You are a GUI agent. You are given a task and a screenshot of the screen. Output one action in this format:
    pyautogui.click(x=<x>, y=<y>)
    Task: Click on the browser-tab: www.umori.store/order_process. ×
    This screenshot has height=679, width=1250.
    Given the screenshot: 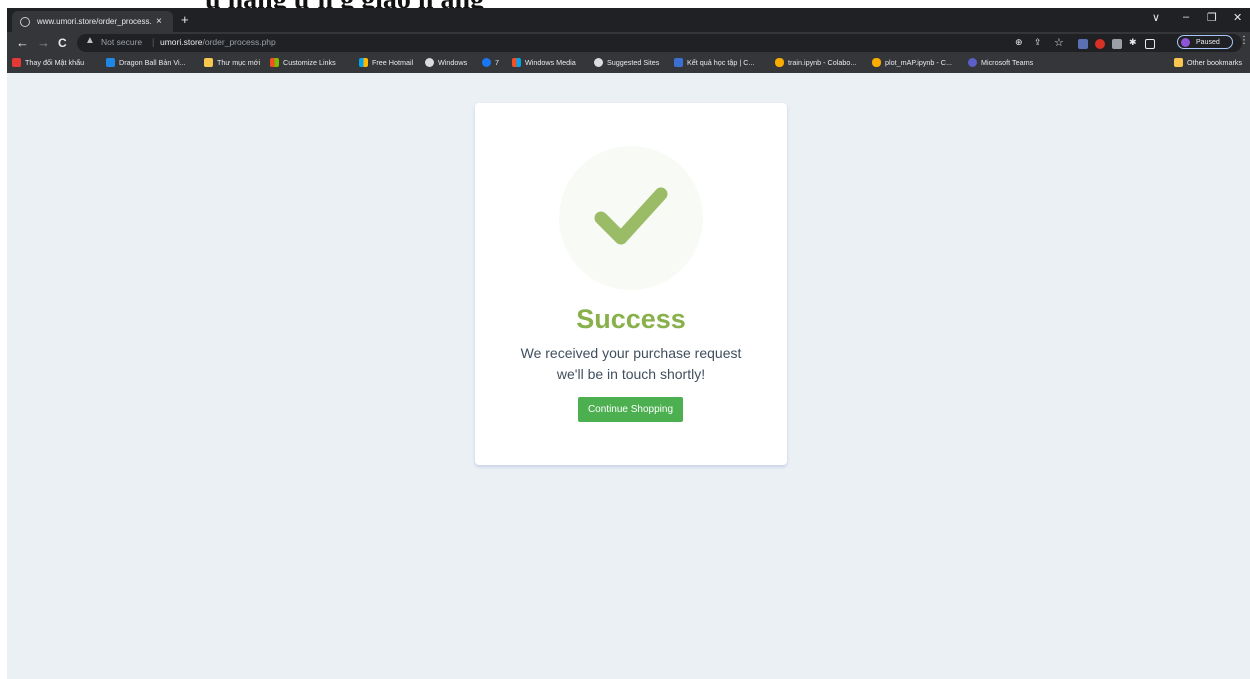 What is the action you would take?
    pyautogui.click(x=92, y=21)
    